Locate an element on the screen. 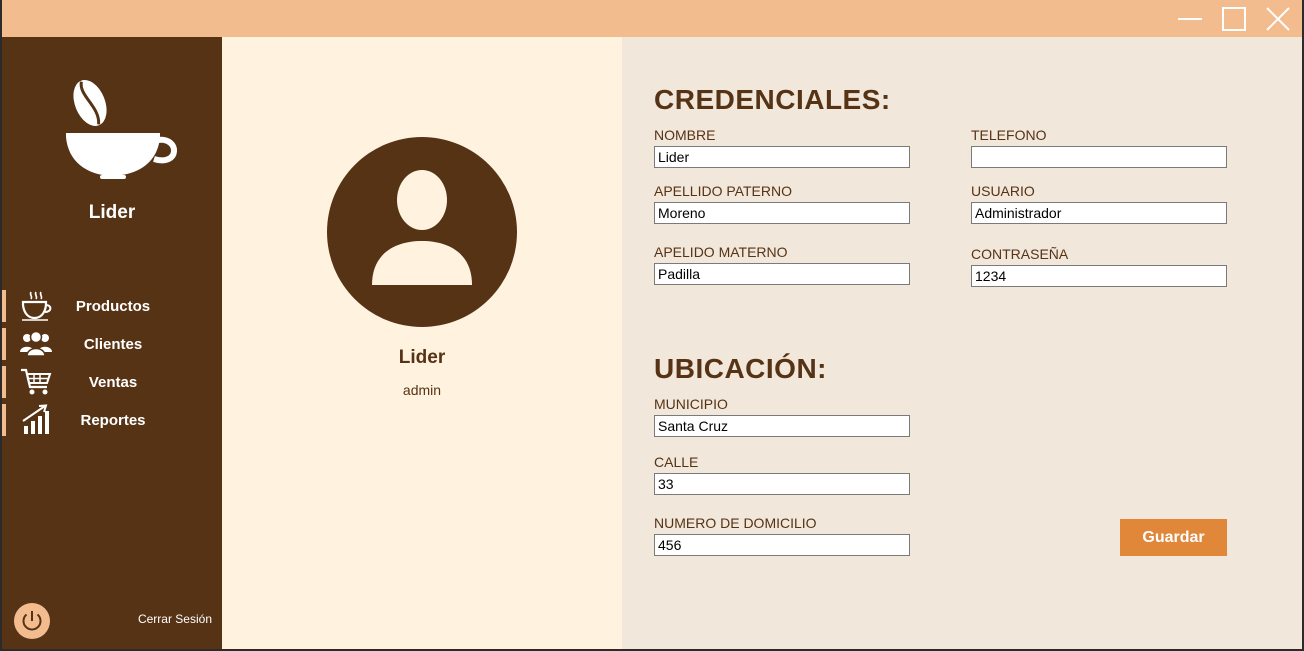 This screenshot has height=651, width=1304. apellido-paterno-label: APELLIDO PATERNO is located at coordinates (723, 191).